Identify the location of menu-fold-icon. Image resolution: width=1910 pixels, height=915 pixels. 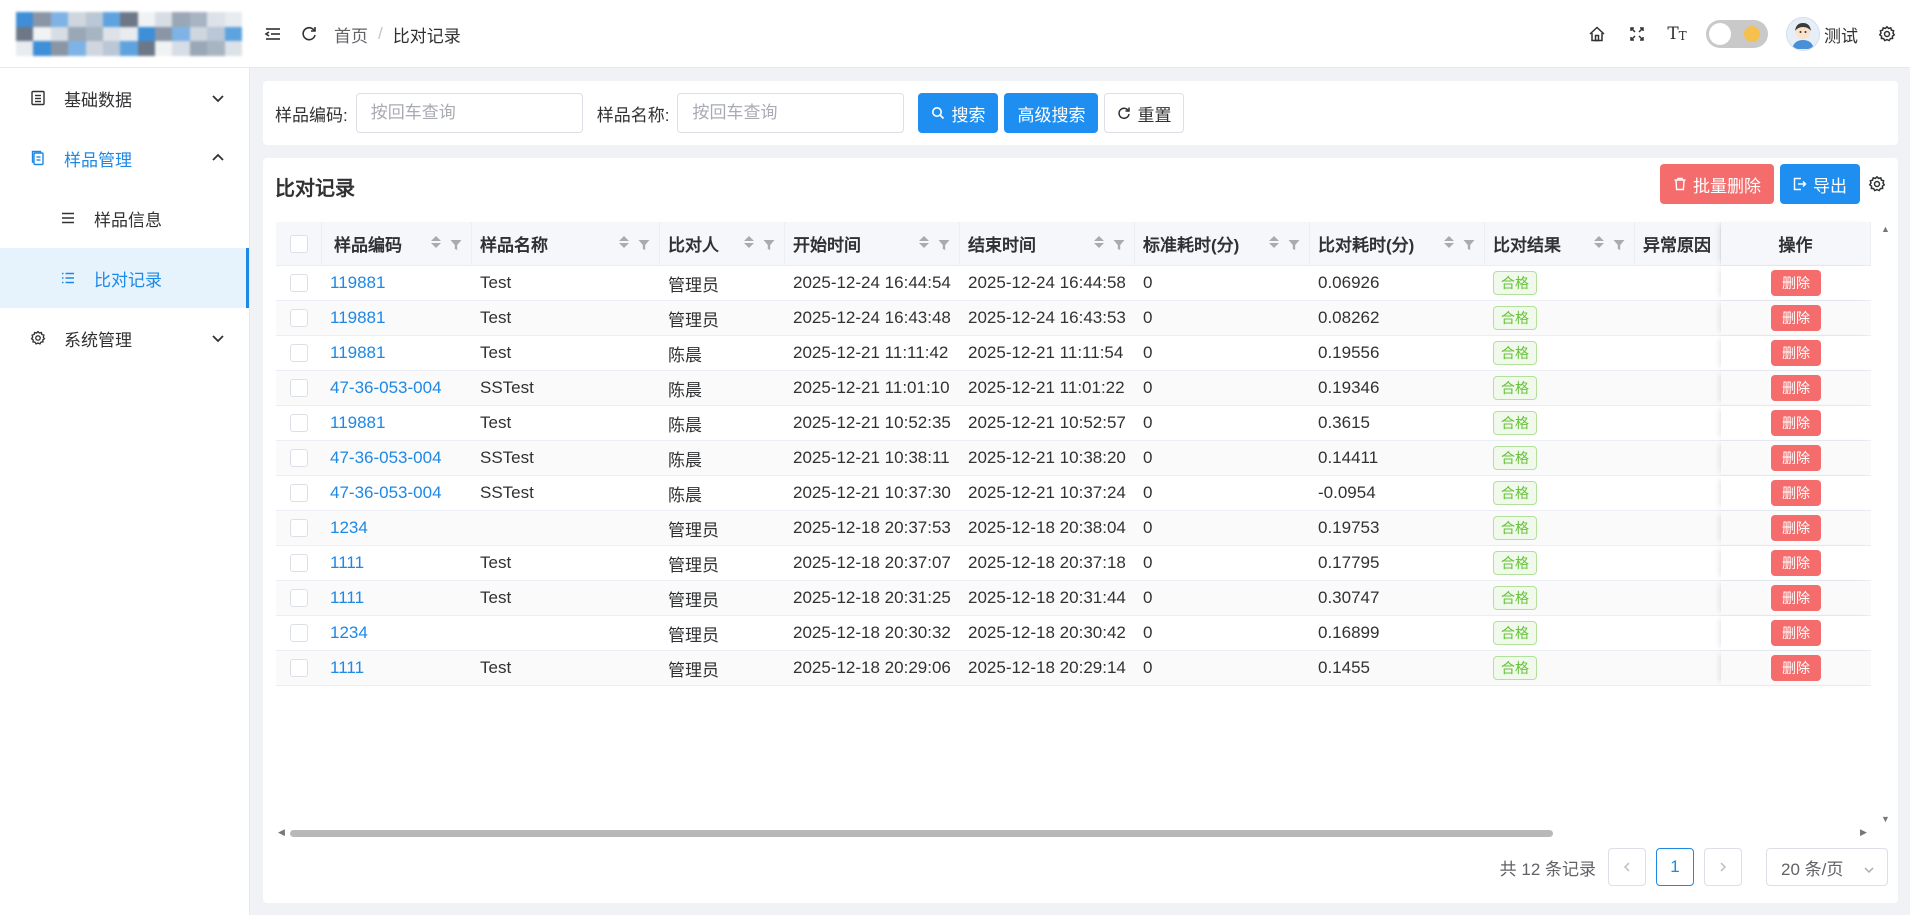
(273, 34).